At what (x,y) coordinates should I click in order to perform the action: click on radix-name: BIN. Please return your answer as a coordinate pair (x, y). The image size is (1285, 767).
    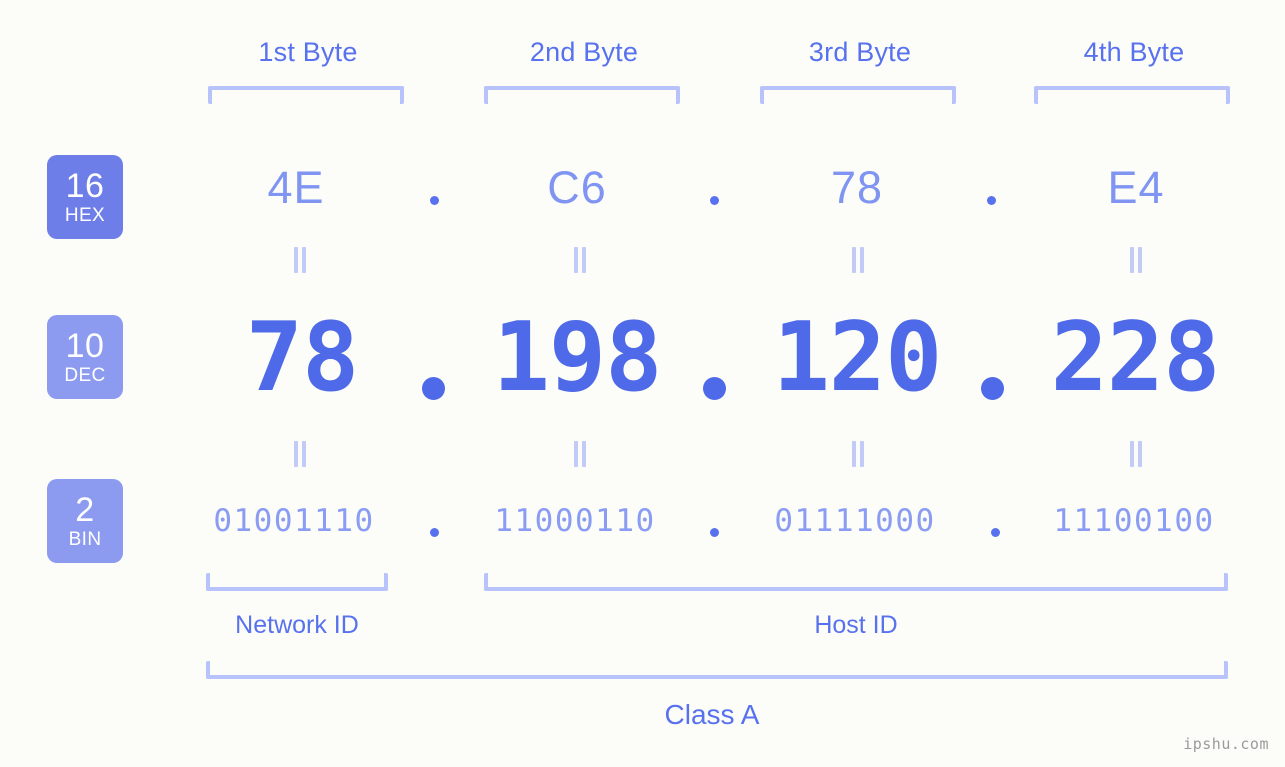
    Looking at the image, I should click on (85, 539).